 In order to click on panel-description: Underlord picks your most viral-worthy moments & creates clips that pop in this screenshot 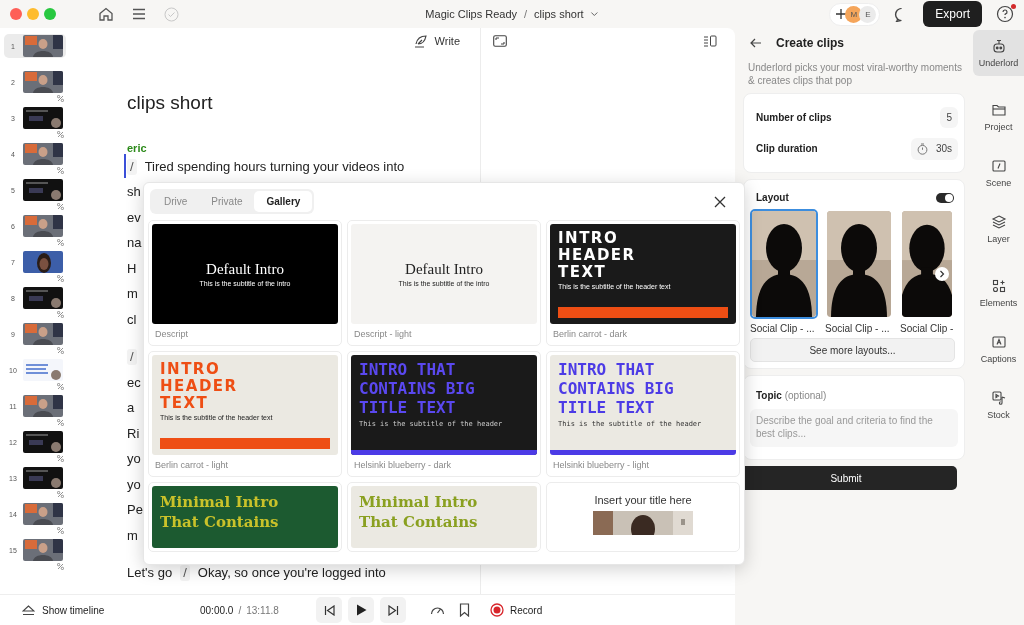, I will do `click(855, 74)`.